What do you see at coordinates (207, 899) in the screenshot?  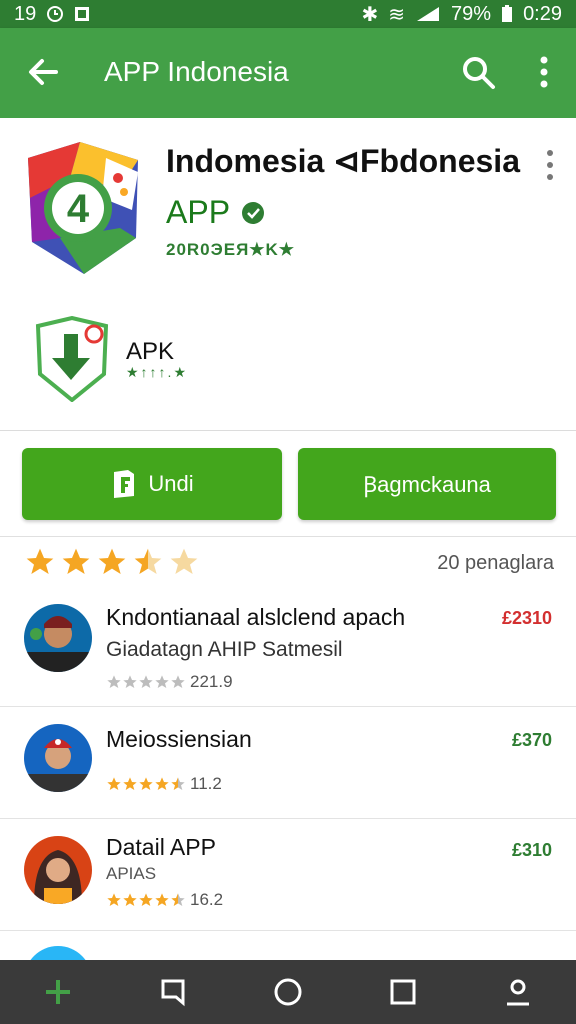 I see `list-item-rating-text: 16.2` at bounding box center [207, 899].